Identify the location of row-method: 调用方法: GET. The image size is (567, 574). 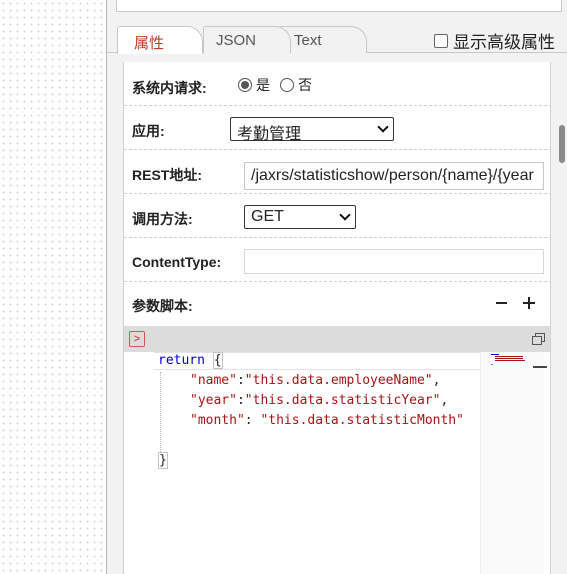
(337, 216).